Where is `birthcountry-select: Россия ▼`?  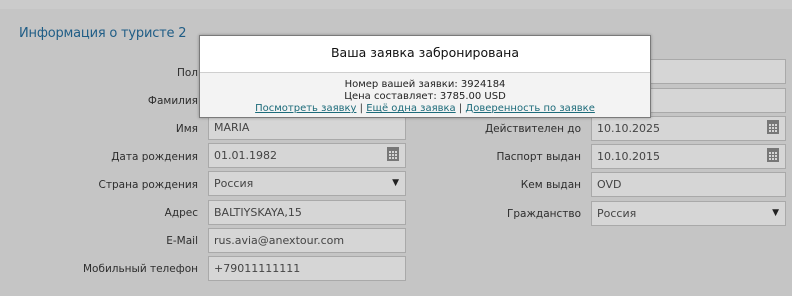 birthcountry-select: Россия ▼ is located at coordinates (307, 183).